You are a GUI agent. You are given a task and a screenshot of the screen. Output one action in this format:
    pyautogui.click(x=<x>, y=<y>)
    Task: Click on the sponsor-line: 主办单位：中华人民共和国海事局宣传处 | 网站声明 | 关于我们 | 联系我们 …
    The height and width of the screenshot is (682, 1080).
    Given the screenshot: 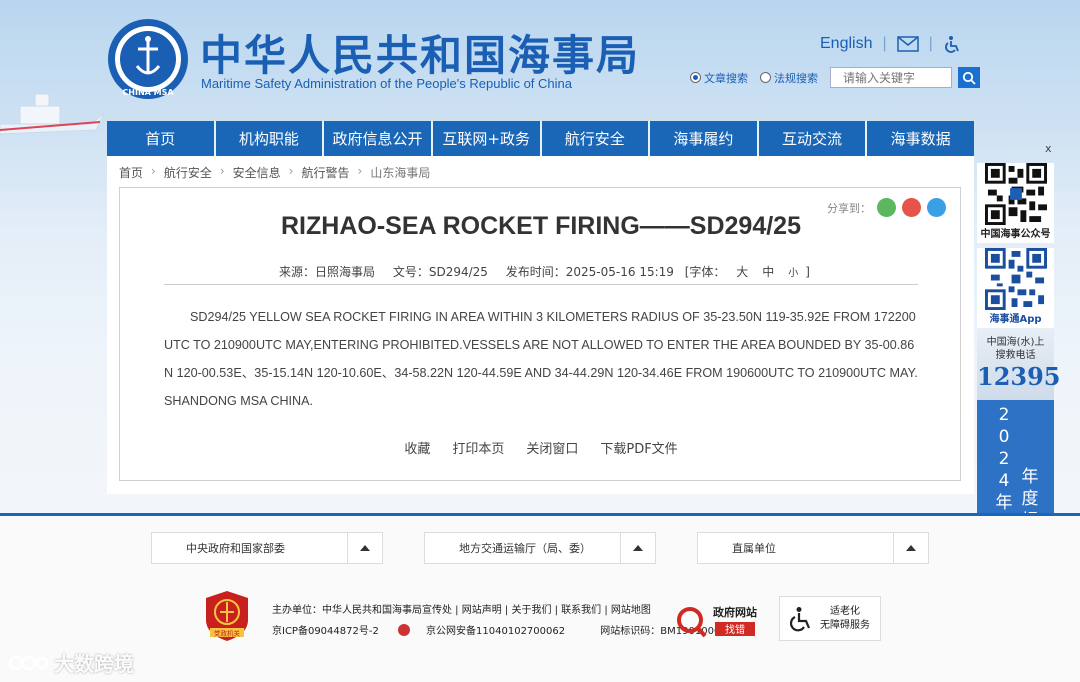 What is the action you would take?
    pyautogui.click(x=461, y=610)
    